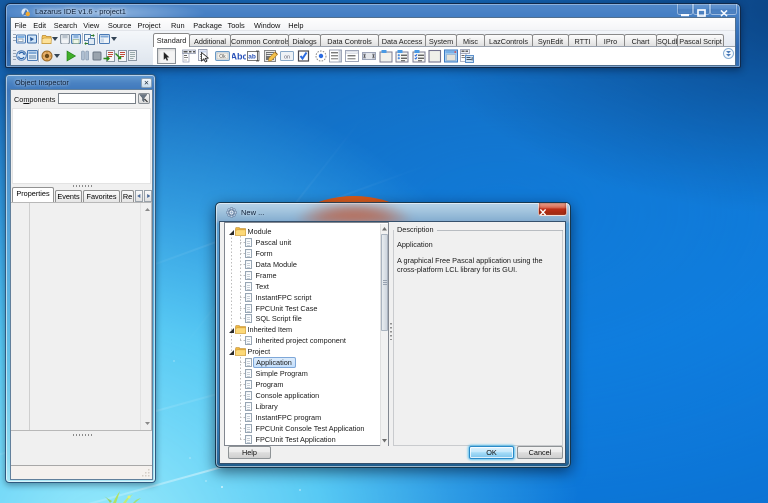  I want to click on svg-text: ab, so click(252, 57).